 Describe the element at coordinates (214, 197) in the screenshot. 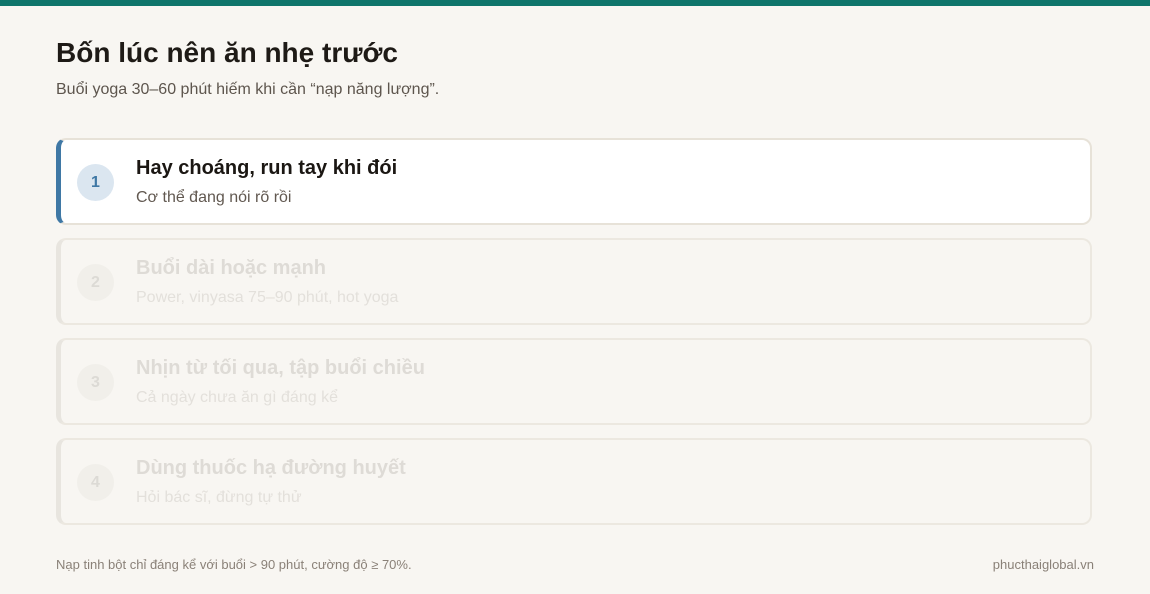

I see `step-description: Cơ thể đang nói rõ rồi` at that location.